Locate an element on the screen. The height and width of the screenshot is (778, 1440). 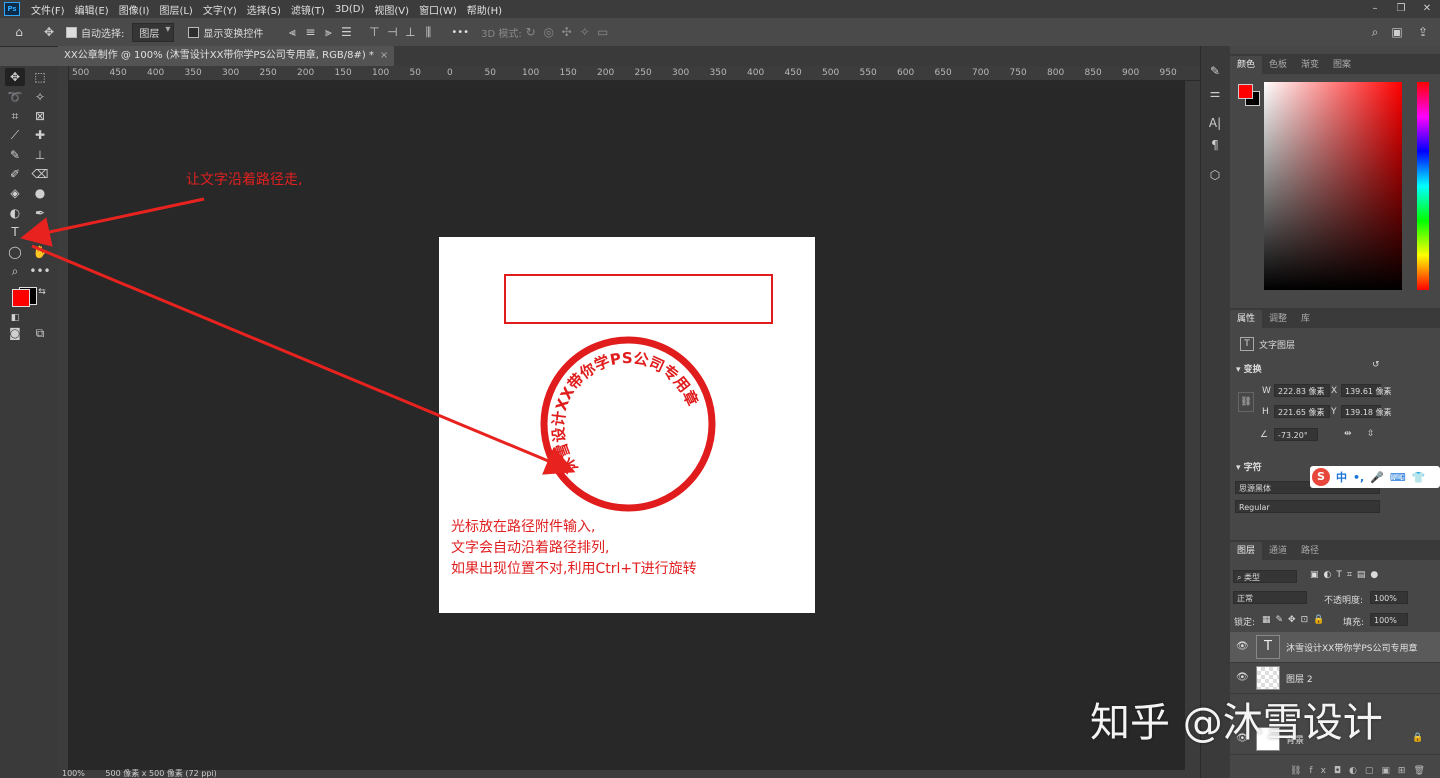
opacity-label: 不透明度: is located at coordinates (1344, 601).